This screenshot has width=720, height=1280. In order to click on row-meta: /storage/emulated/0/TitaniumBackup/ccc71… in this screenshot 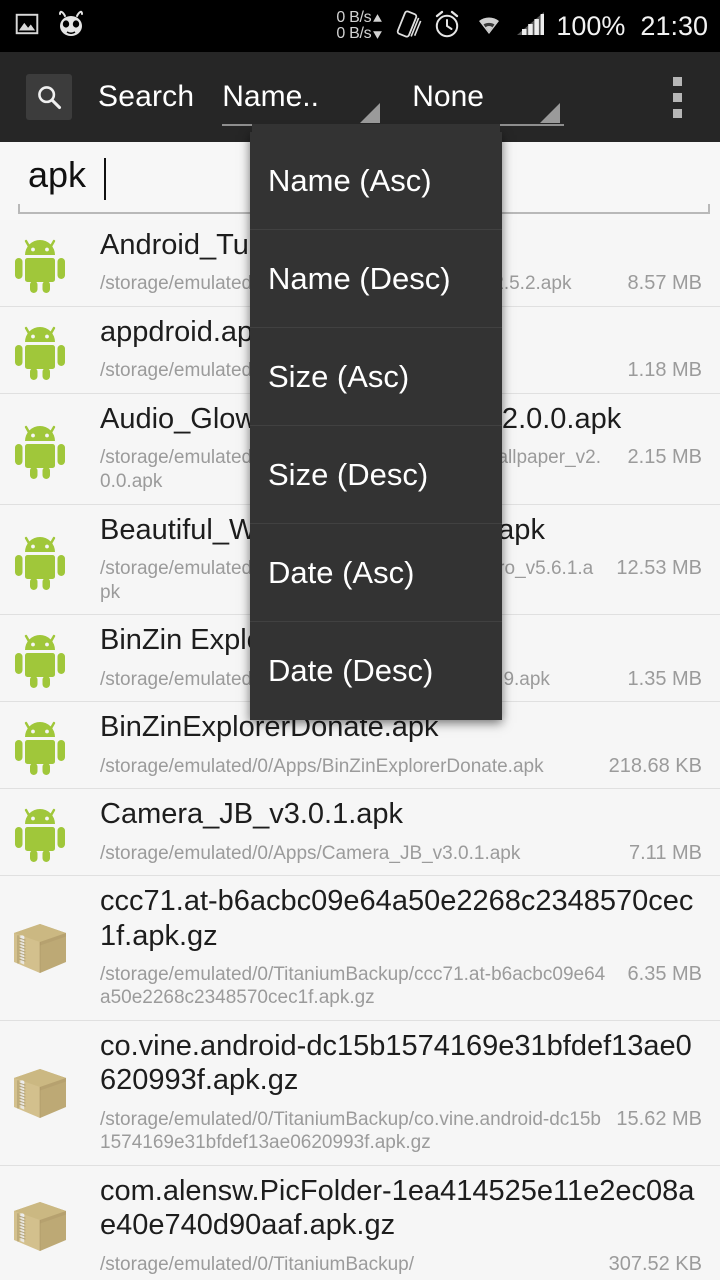, I will do `click(403, 987)`.